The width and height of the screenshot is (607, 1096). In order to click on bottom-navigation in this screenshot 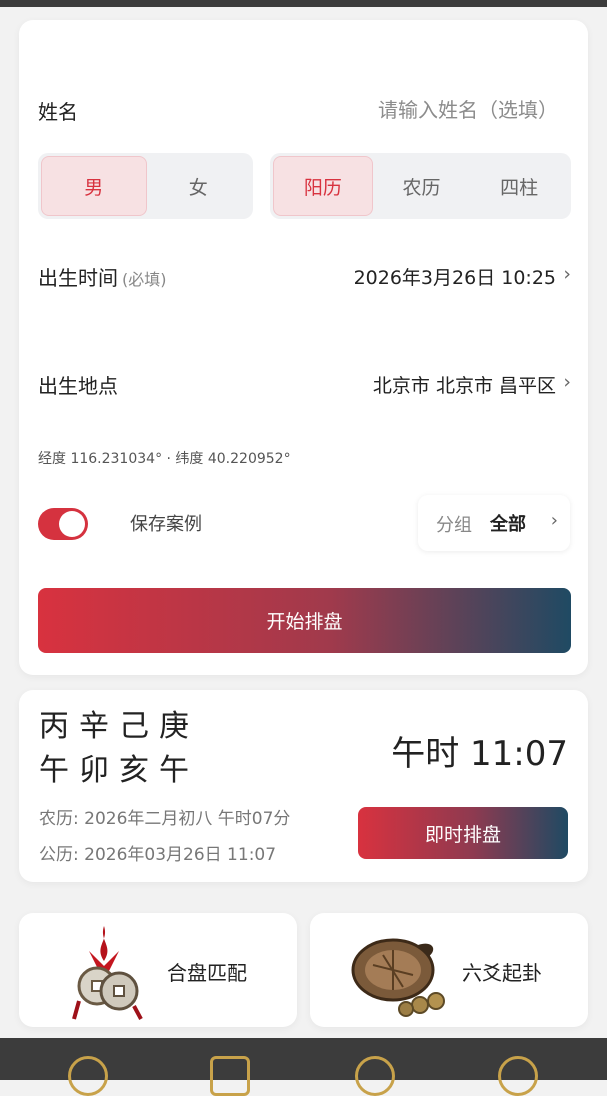, I will do `click(303, 1067)`.